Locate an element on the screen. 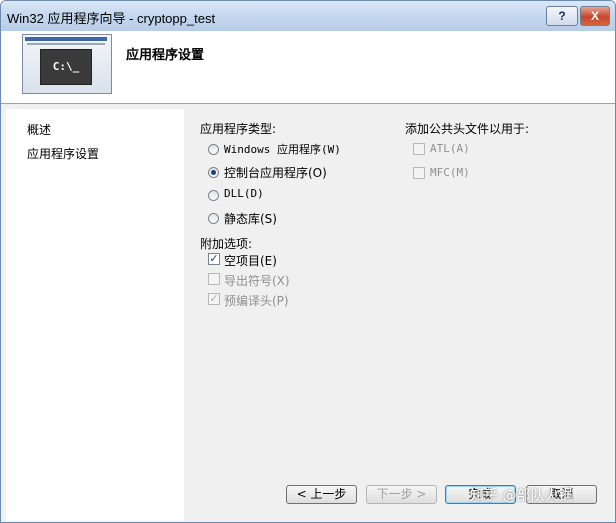 This screenshot has height=523, width=616. radio-dll is located at coordinates (213, 195).